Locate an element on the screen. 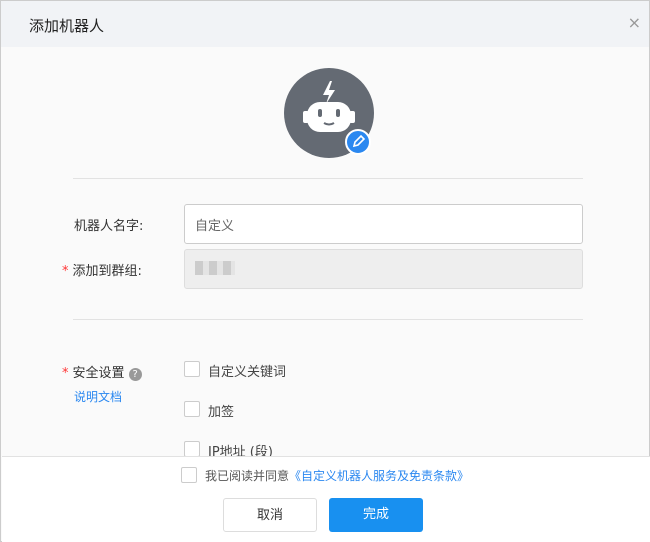  group-label: * 添加到群组: is located at coordinates (102, 271).